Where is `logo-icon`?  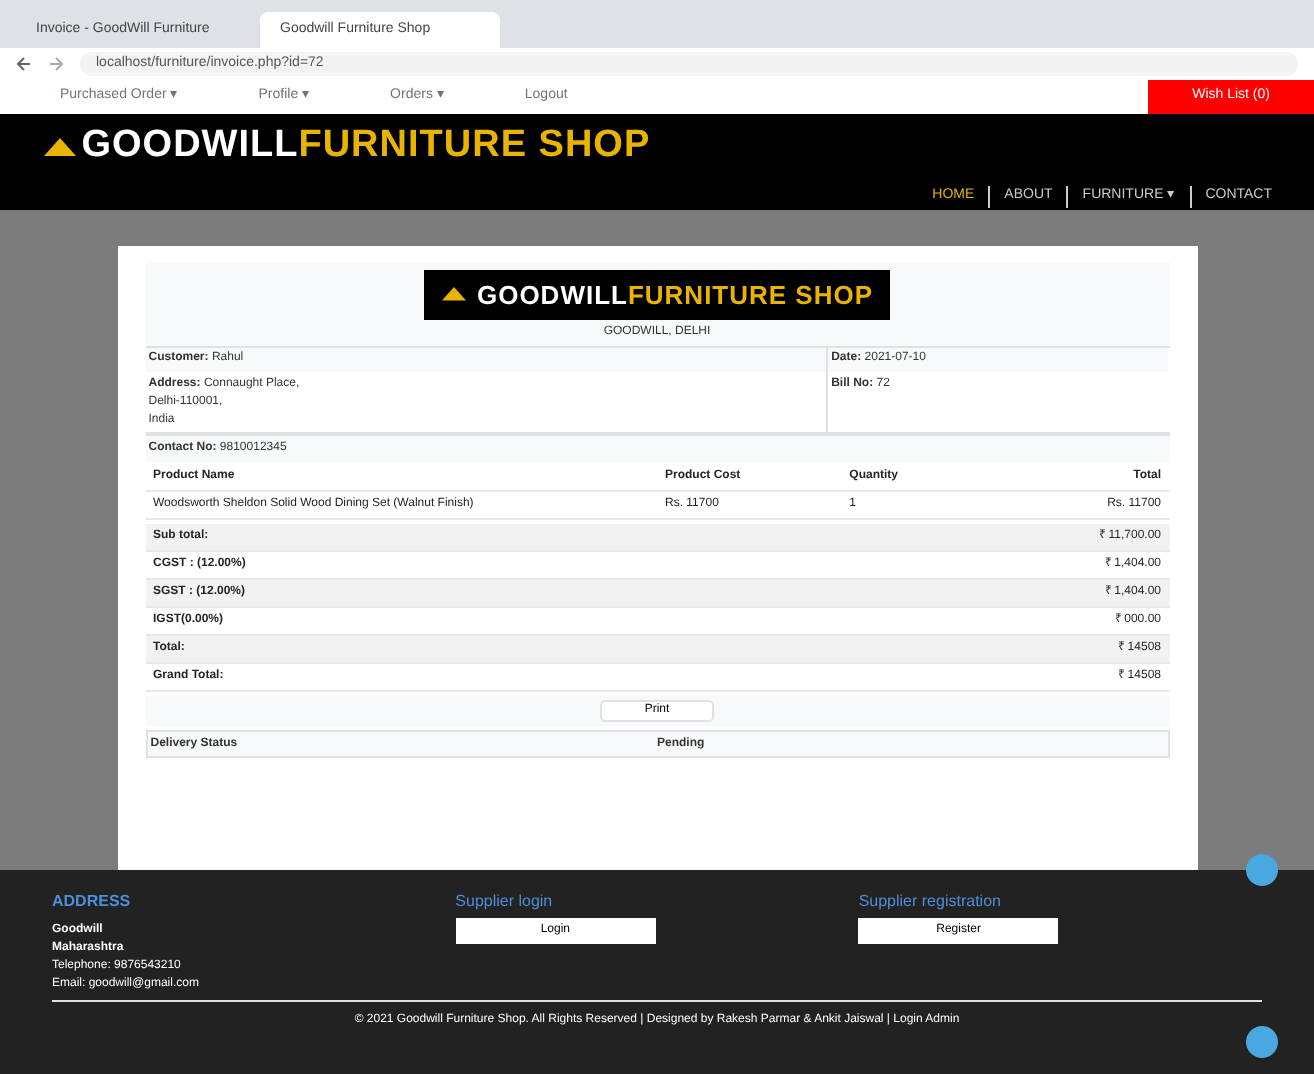 logo-icon is located at coordinates (454, 294).